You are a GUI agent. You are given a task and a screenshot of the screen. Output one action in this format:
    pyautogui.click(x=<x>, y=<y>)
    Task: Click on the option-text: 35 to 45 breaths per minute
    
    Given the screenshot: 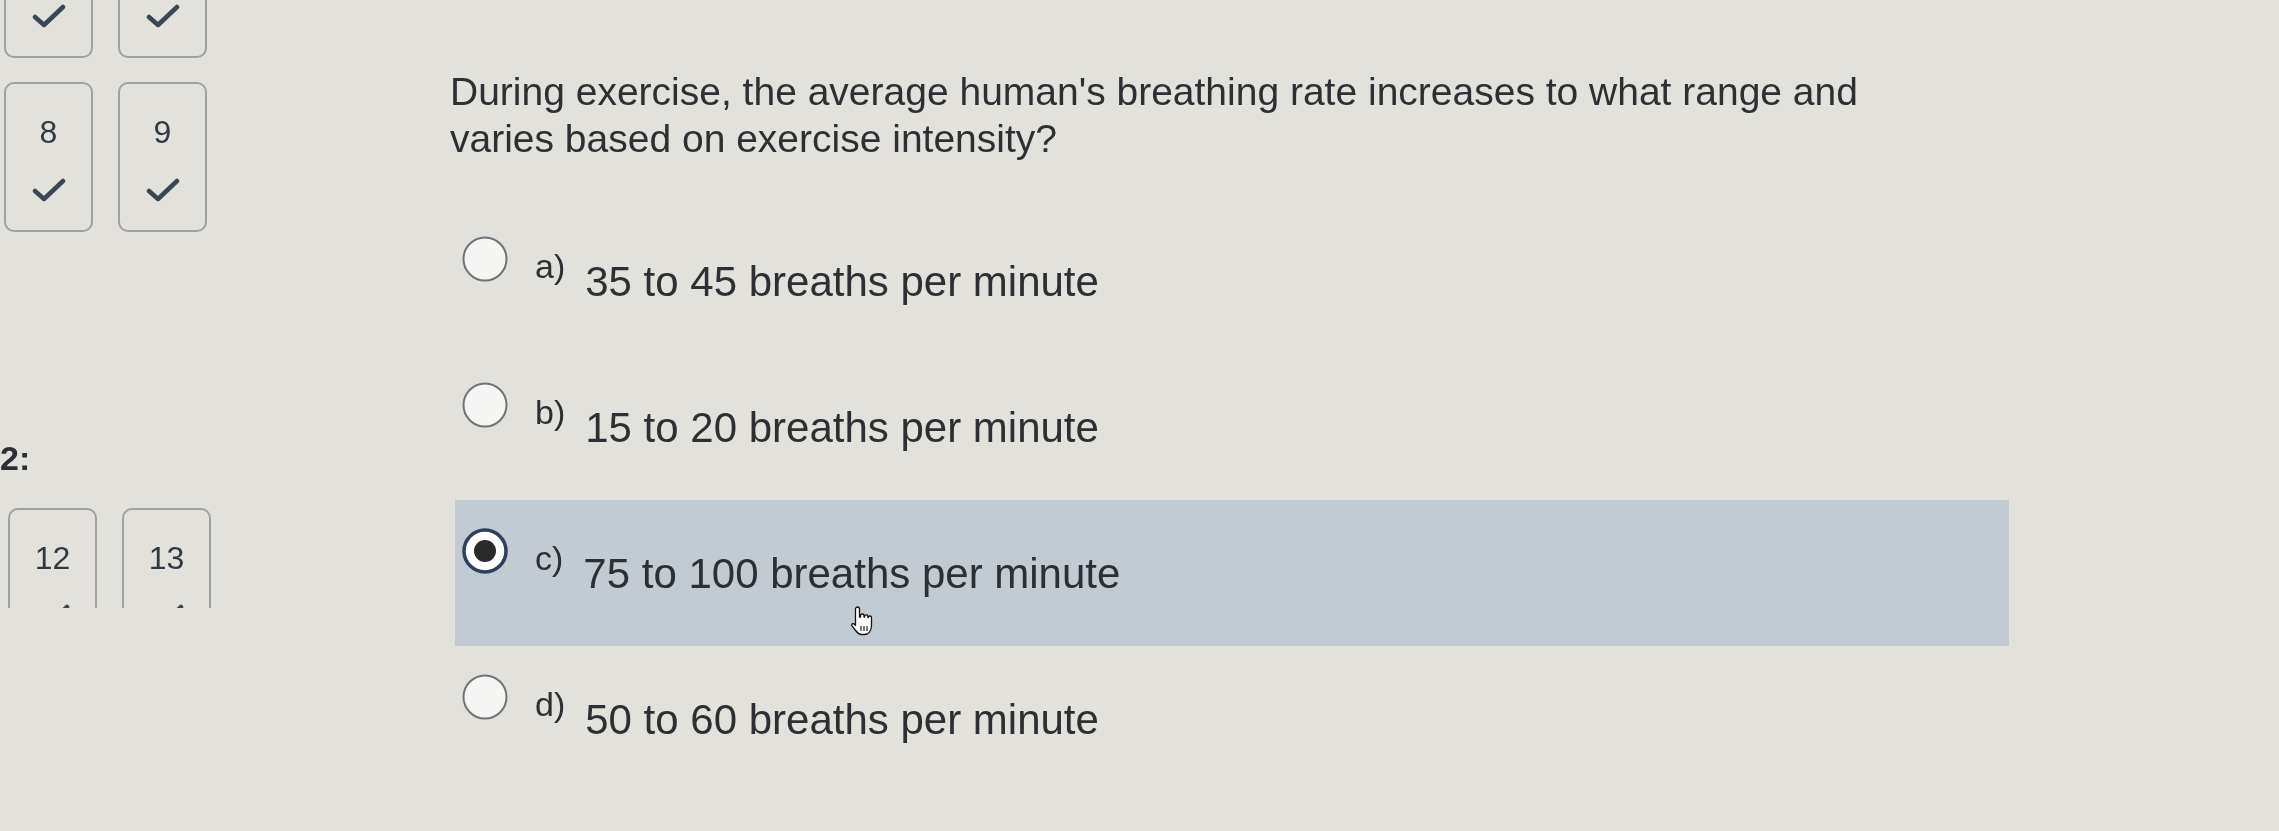 What is the action you would take?
    pyautogui.click(x=842, y=282)
    